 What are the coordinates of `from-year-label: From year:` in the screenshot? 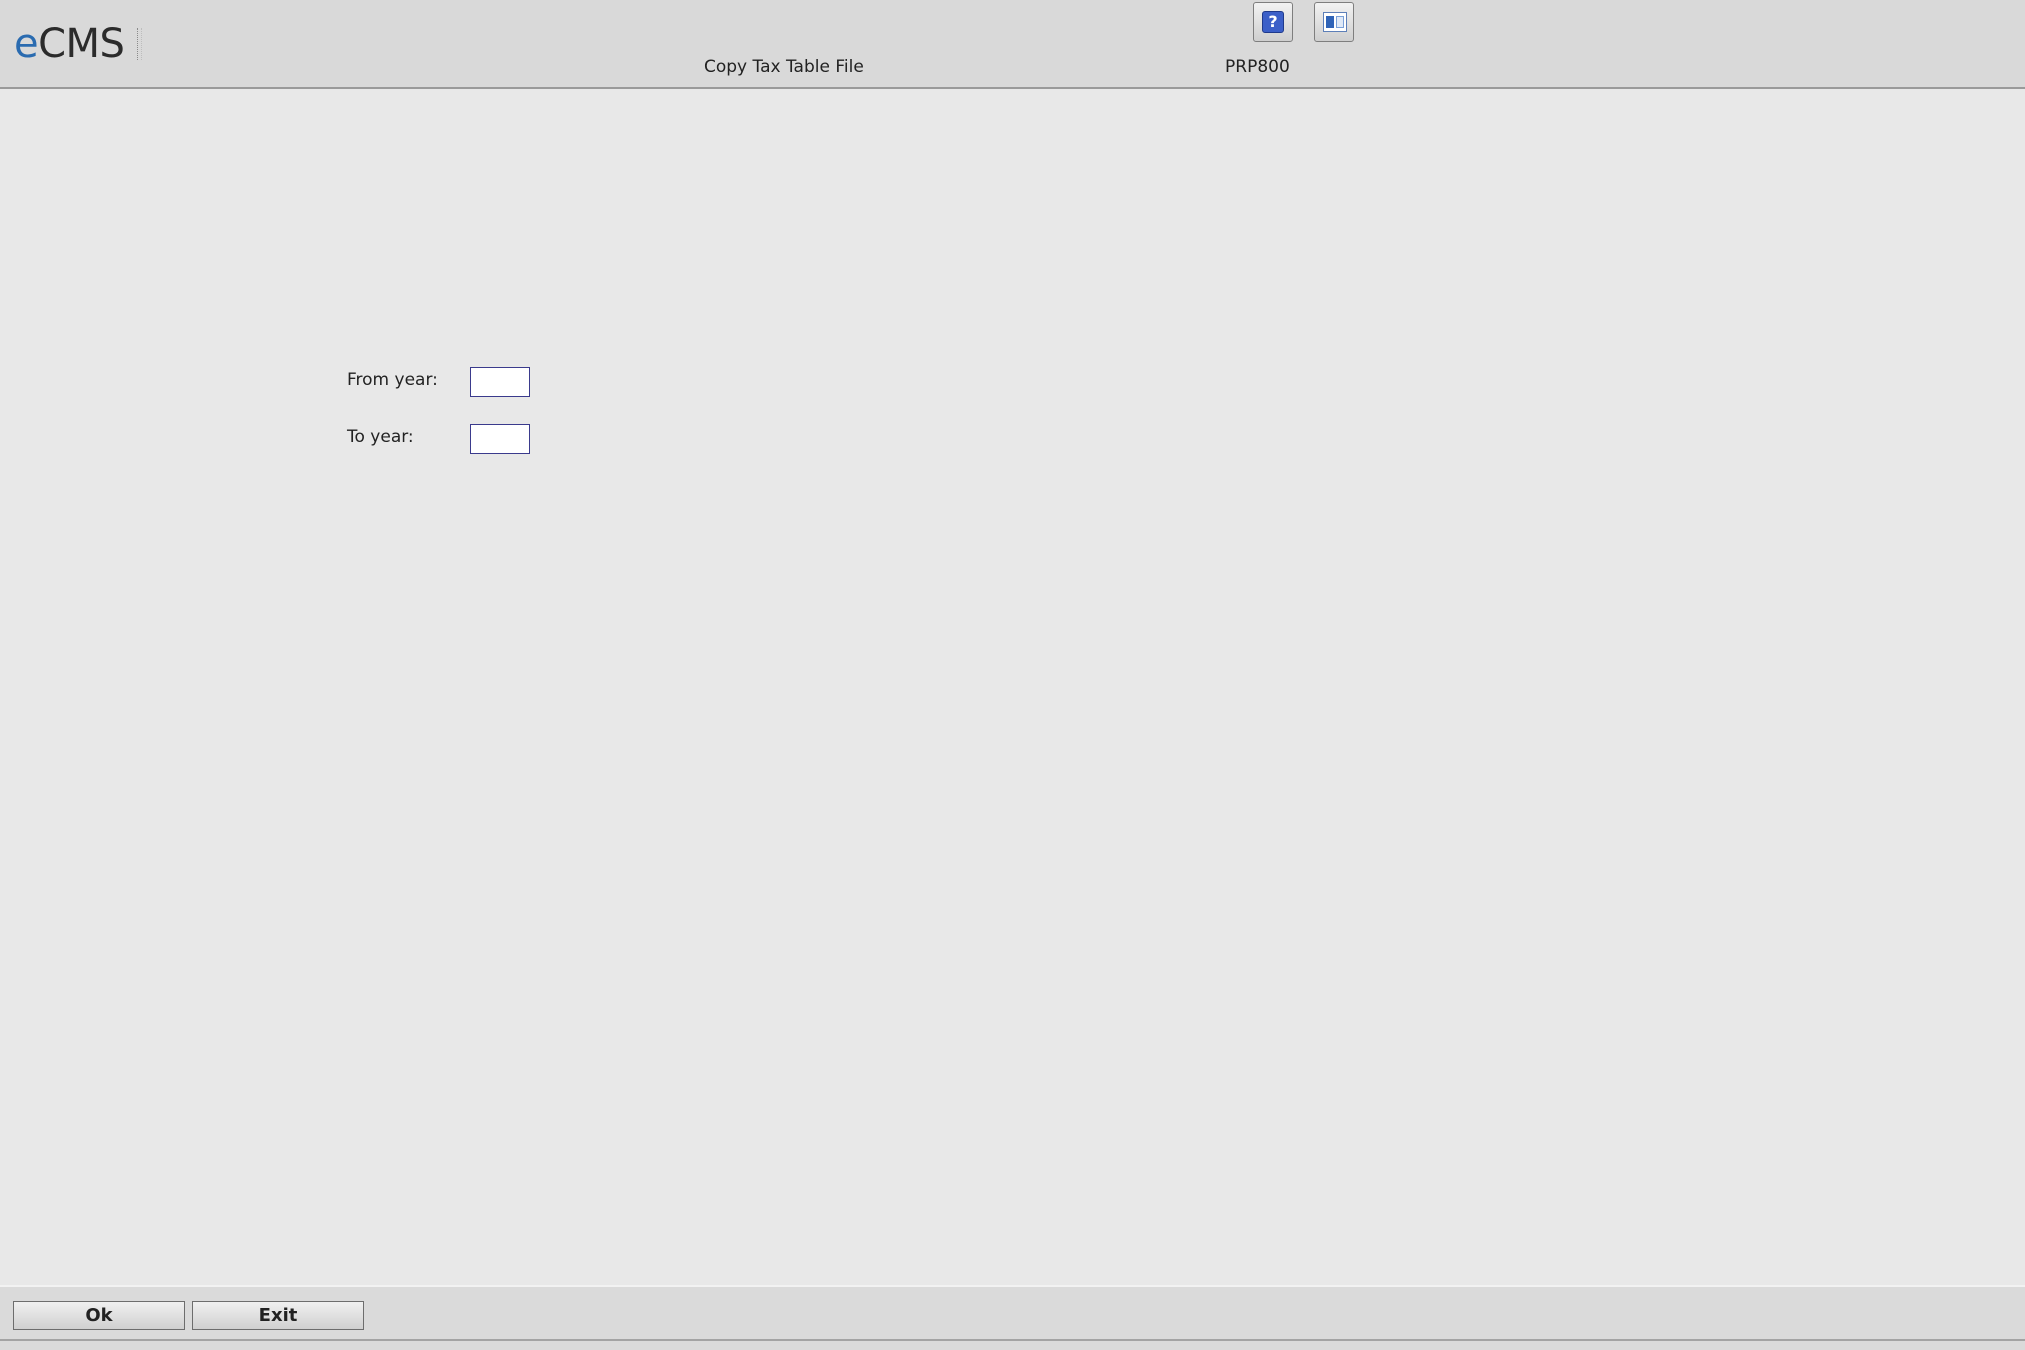 It's located at (392, 380).